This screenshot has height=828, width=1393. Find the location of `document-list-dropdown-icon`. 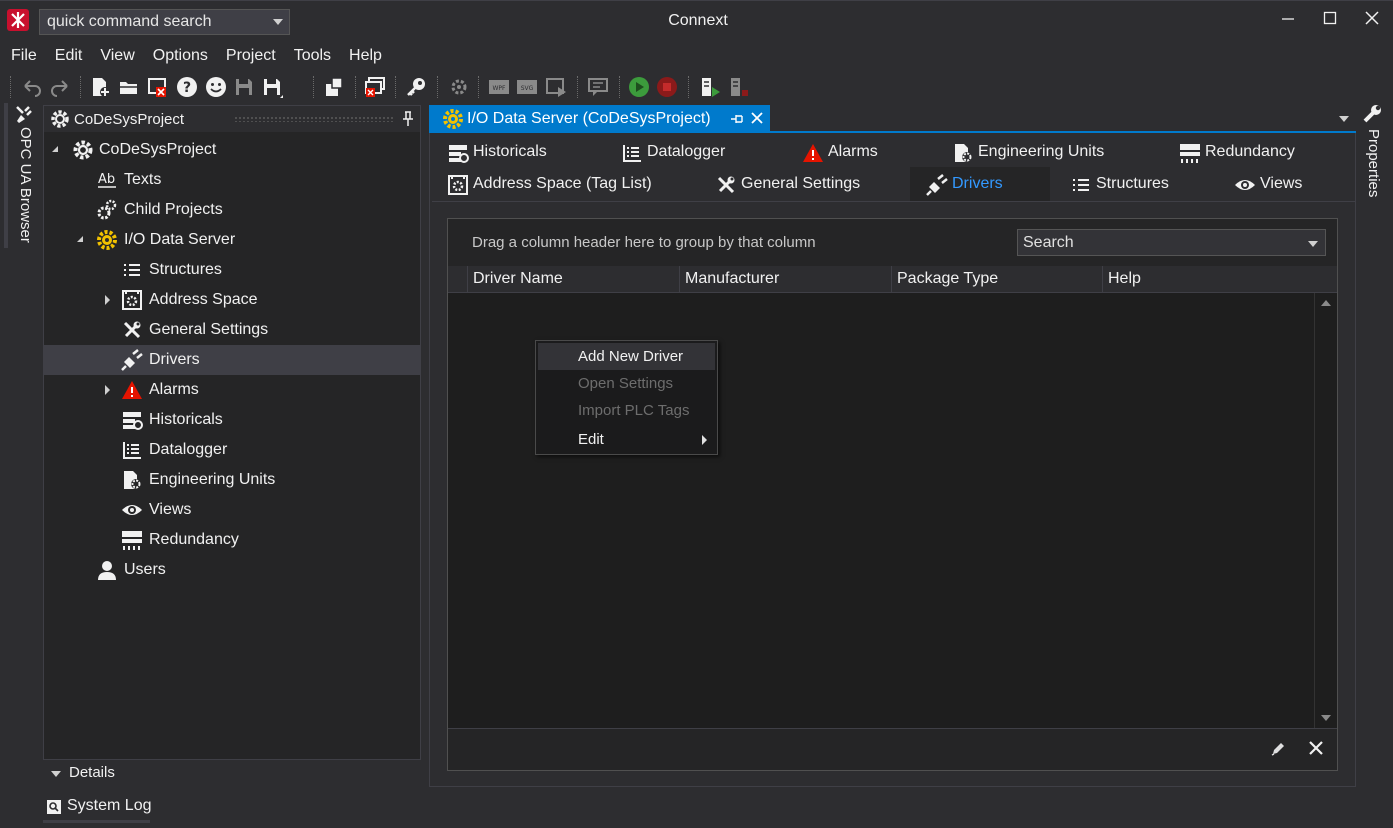

document-list-dropdown-icon is located at coordinates (1344, 119).